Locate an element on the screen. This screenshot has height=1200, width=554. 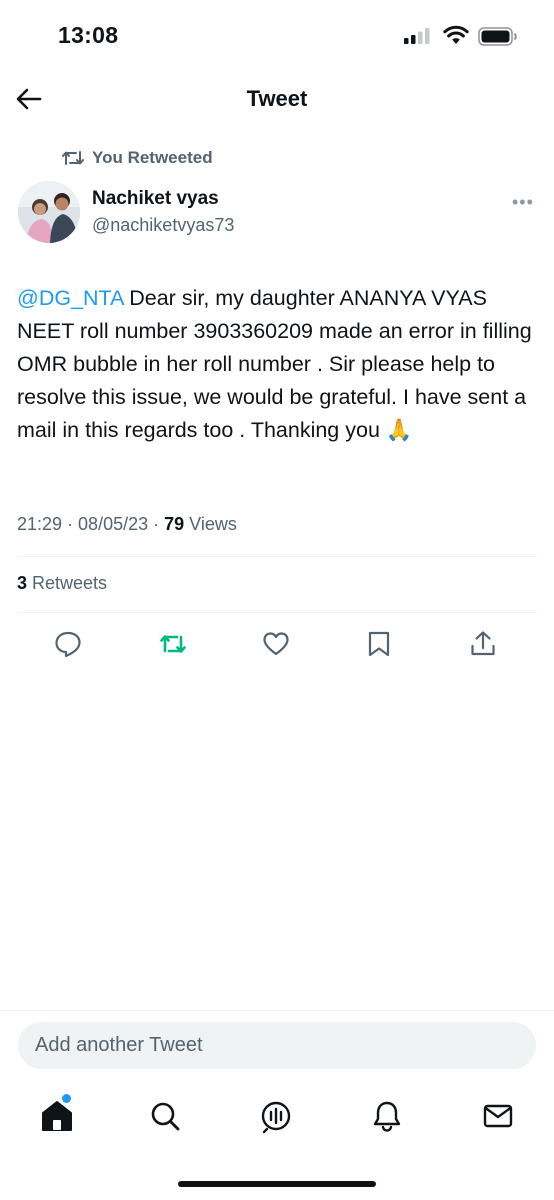
author-handle: @nachiketvyas73 is located at coordinates (163, 225).